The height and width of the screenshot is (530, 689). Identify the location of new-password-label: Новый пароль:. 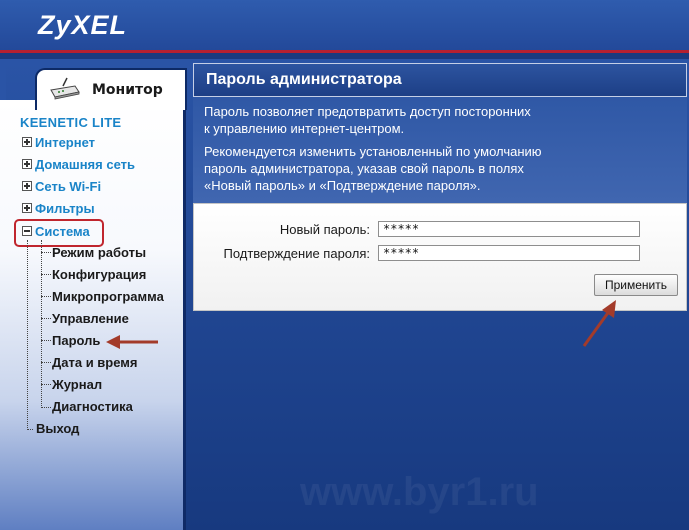
(324, 229).